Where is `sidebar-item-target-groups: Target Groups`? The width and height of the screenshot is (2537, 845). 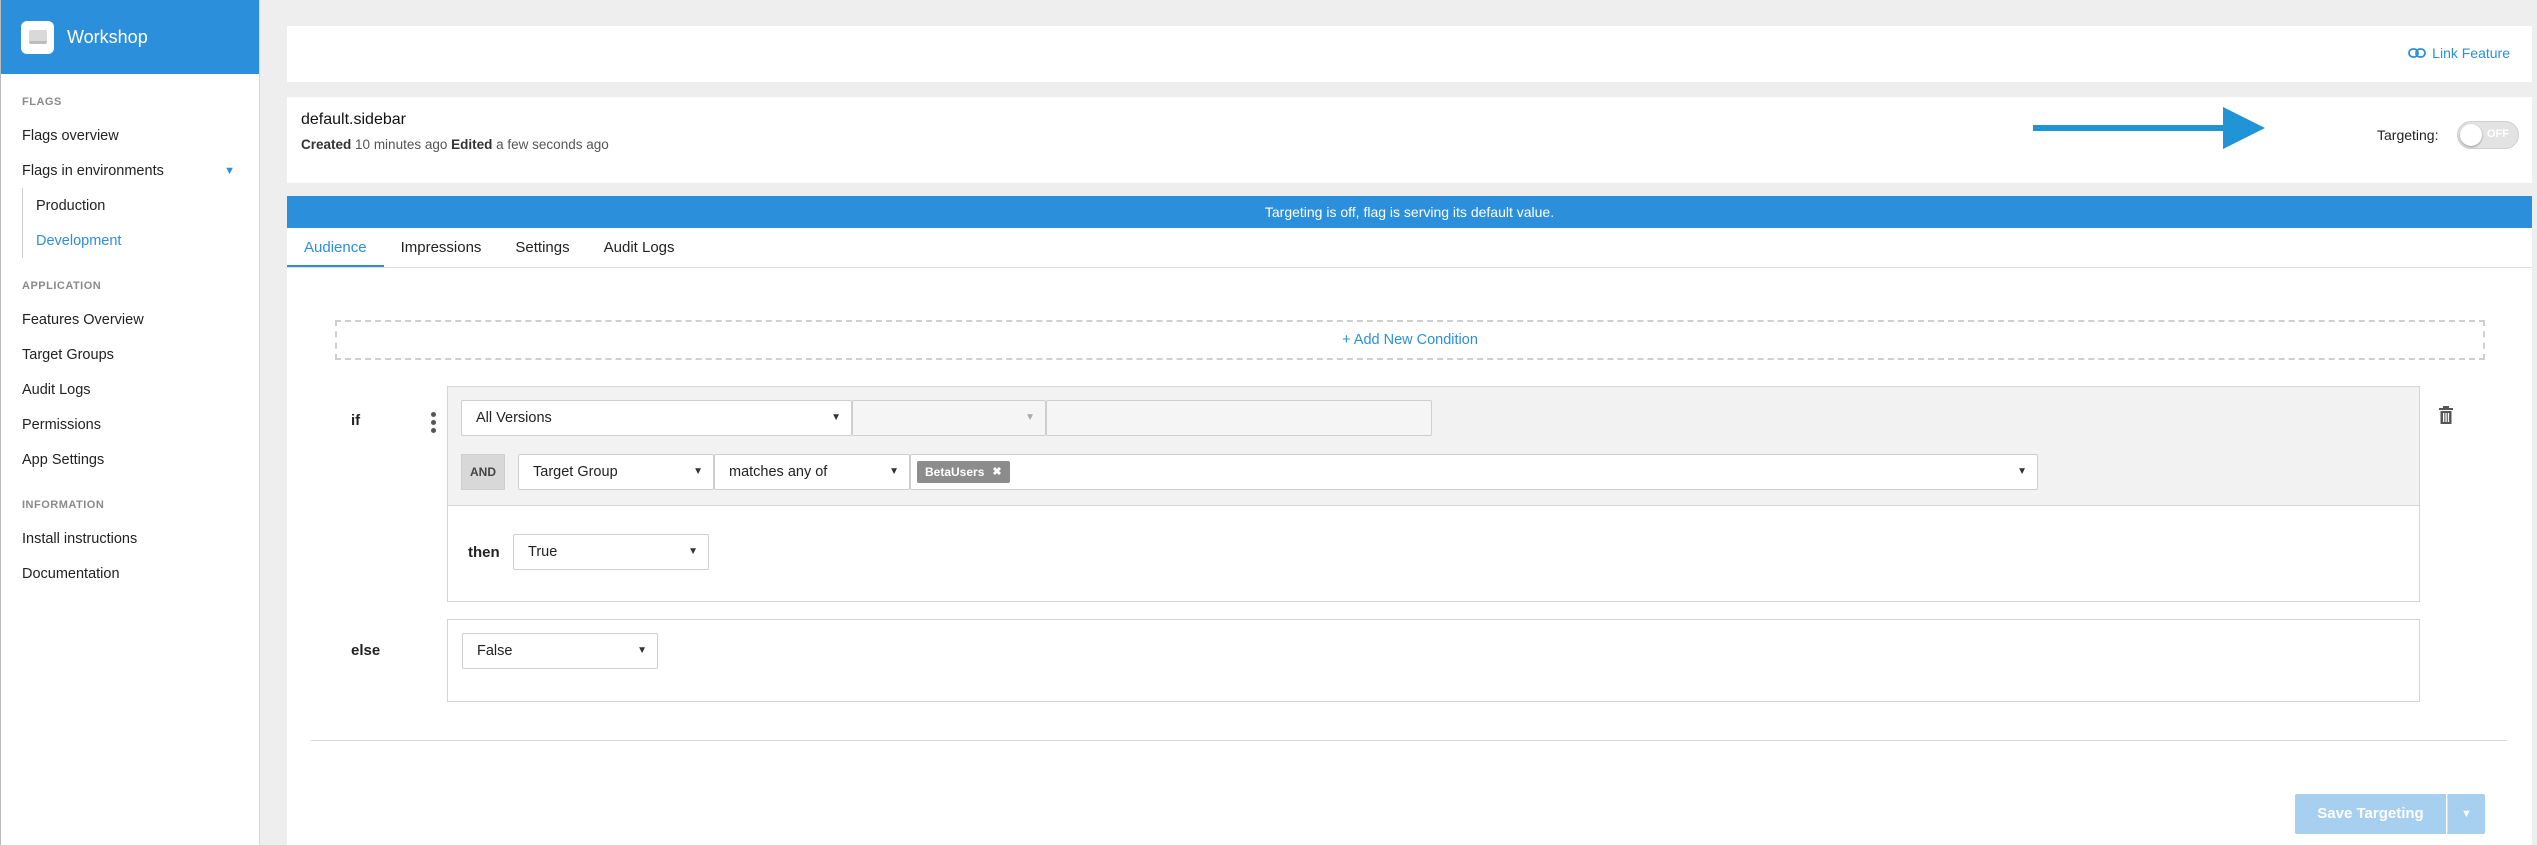 sidebar-item-target-groups: Target Groups is located at coordinates (130, 354).